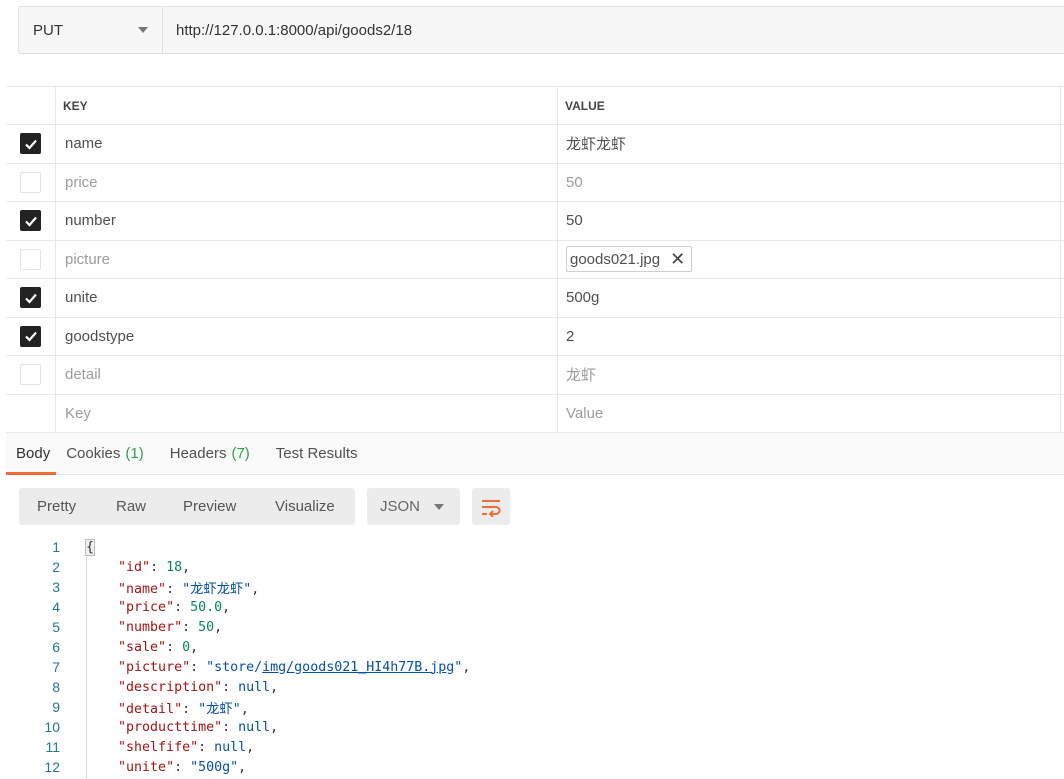 This screenshot has width=1064, height=779. Describe the element at coordinates (307, 105) in the screenshot. I see `key-column-header: KEY` at that location.